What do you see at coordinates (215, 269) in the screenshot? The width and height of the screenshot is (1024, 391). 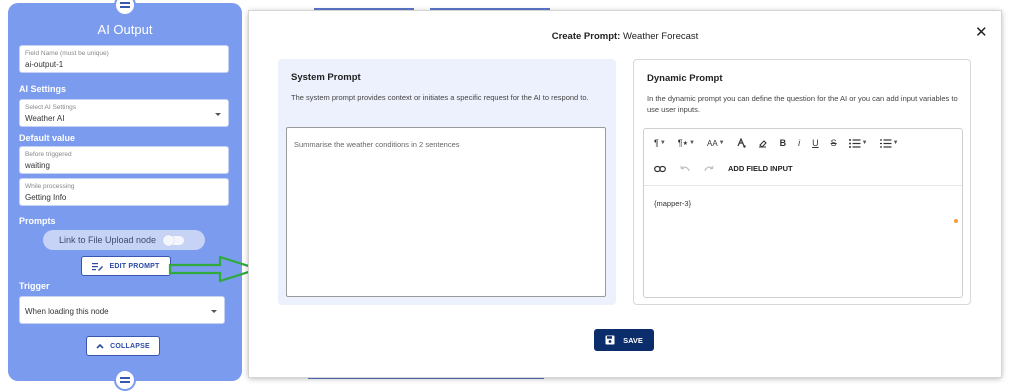 I see `green-arrow-icon` at bounding box center [215, 269].